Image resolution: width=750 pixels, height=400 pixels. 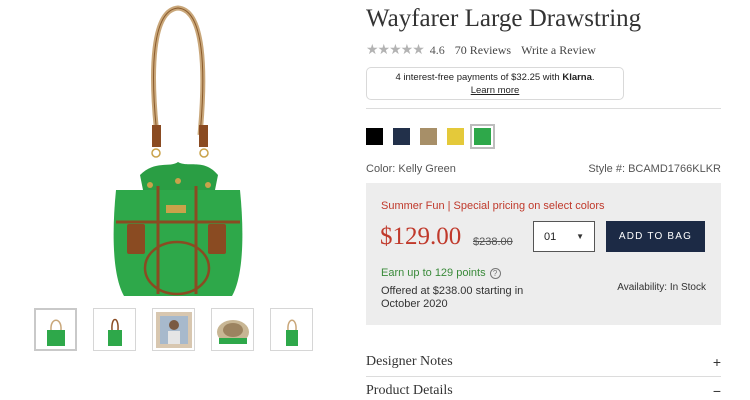 I want to click on thumbnail-interior, so click(x=232, y=329).